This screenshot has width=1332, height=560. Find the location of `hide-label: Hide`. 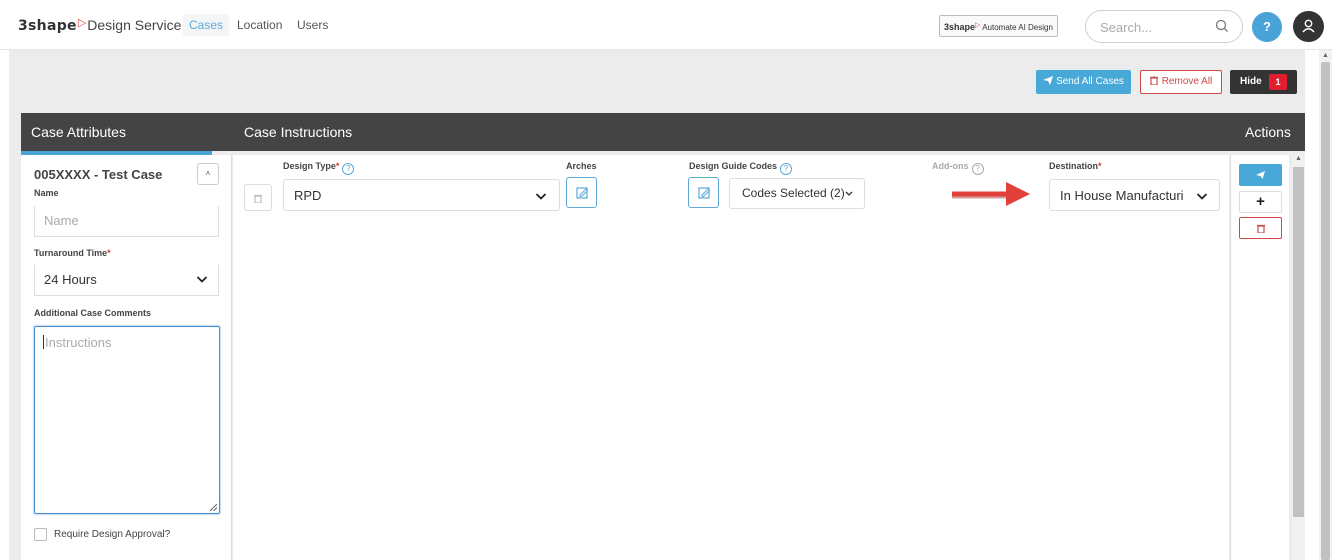

hide-label: Hide is located at coordinates (1251, 81).